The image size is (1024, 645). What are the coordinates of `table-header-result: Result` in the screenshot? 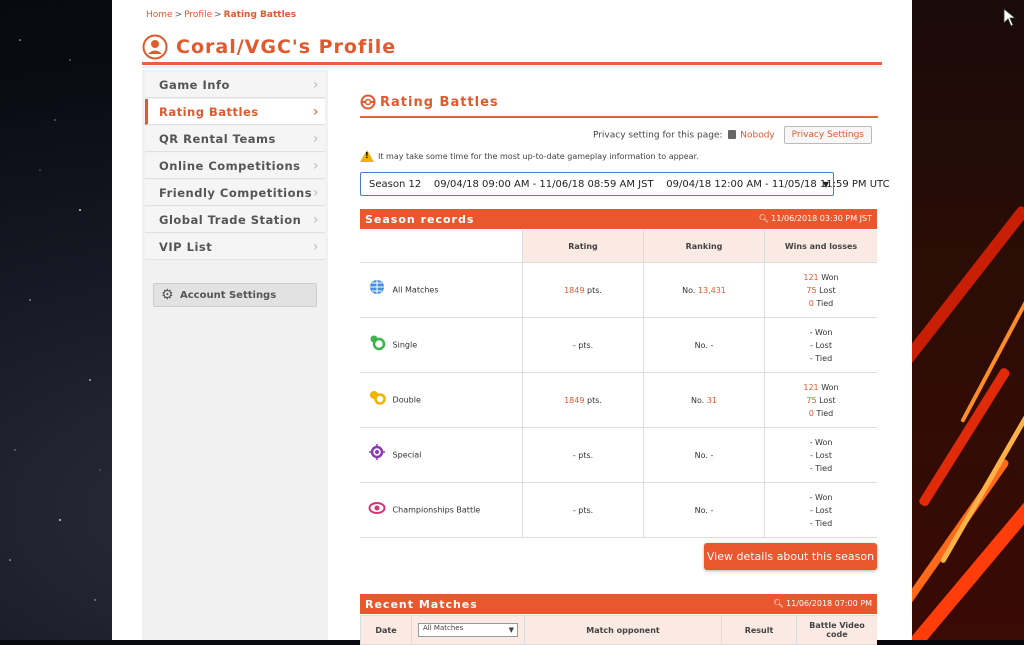 It's located at (759, 630).